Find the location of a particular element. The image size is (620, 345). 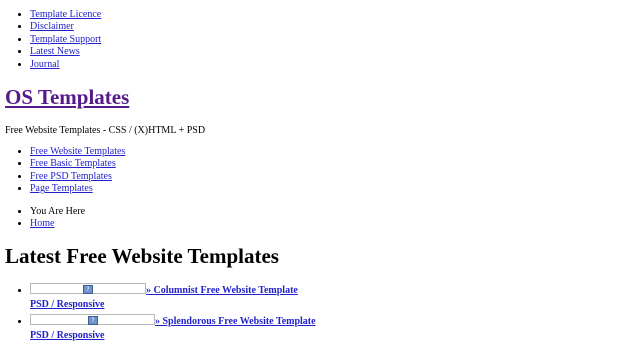

site-title: OS Templates is located at coordinates (67, 97).